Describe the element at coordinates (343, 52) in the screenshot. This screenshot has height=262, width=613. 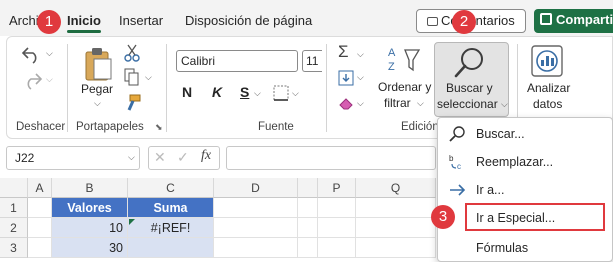
I see `autosum-icon: Σ` at that location.